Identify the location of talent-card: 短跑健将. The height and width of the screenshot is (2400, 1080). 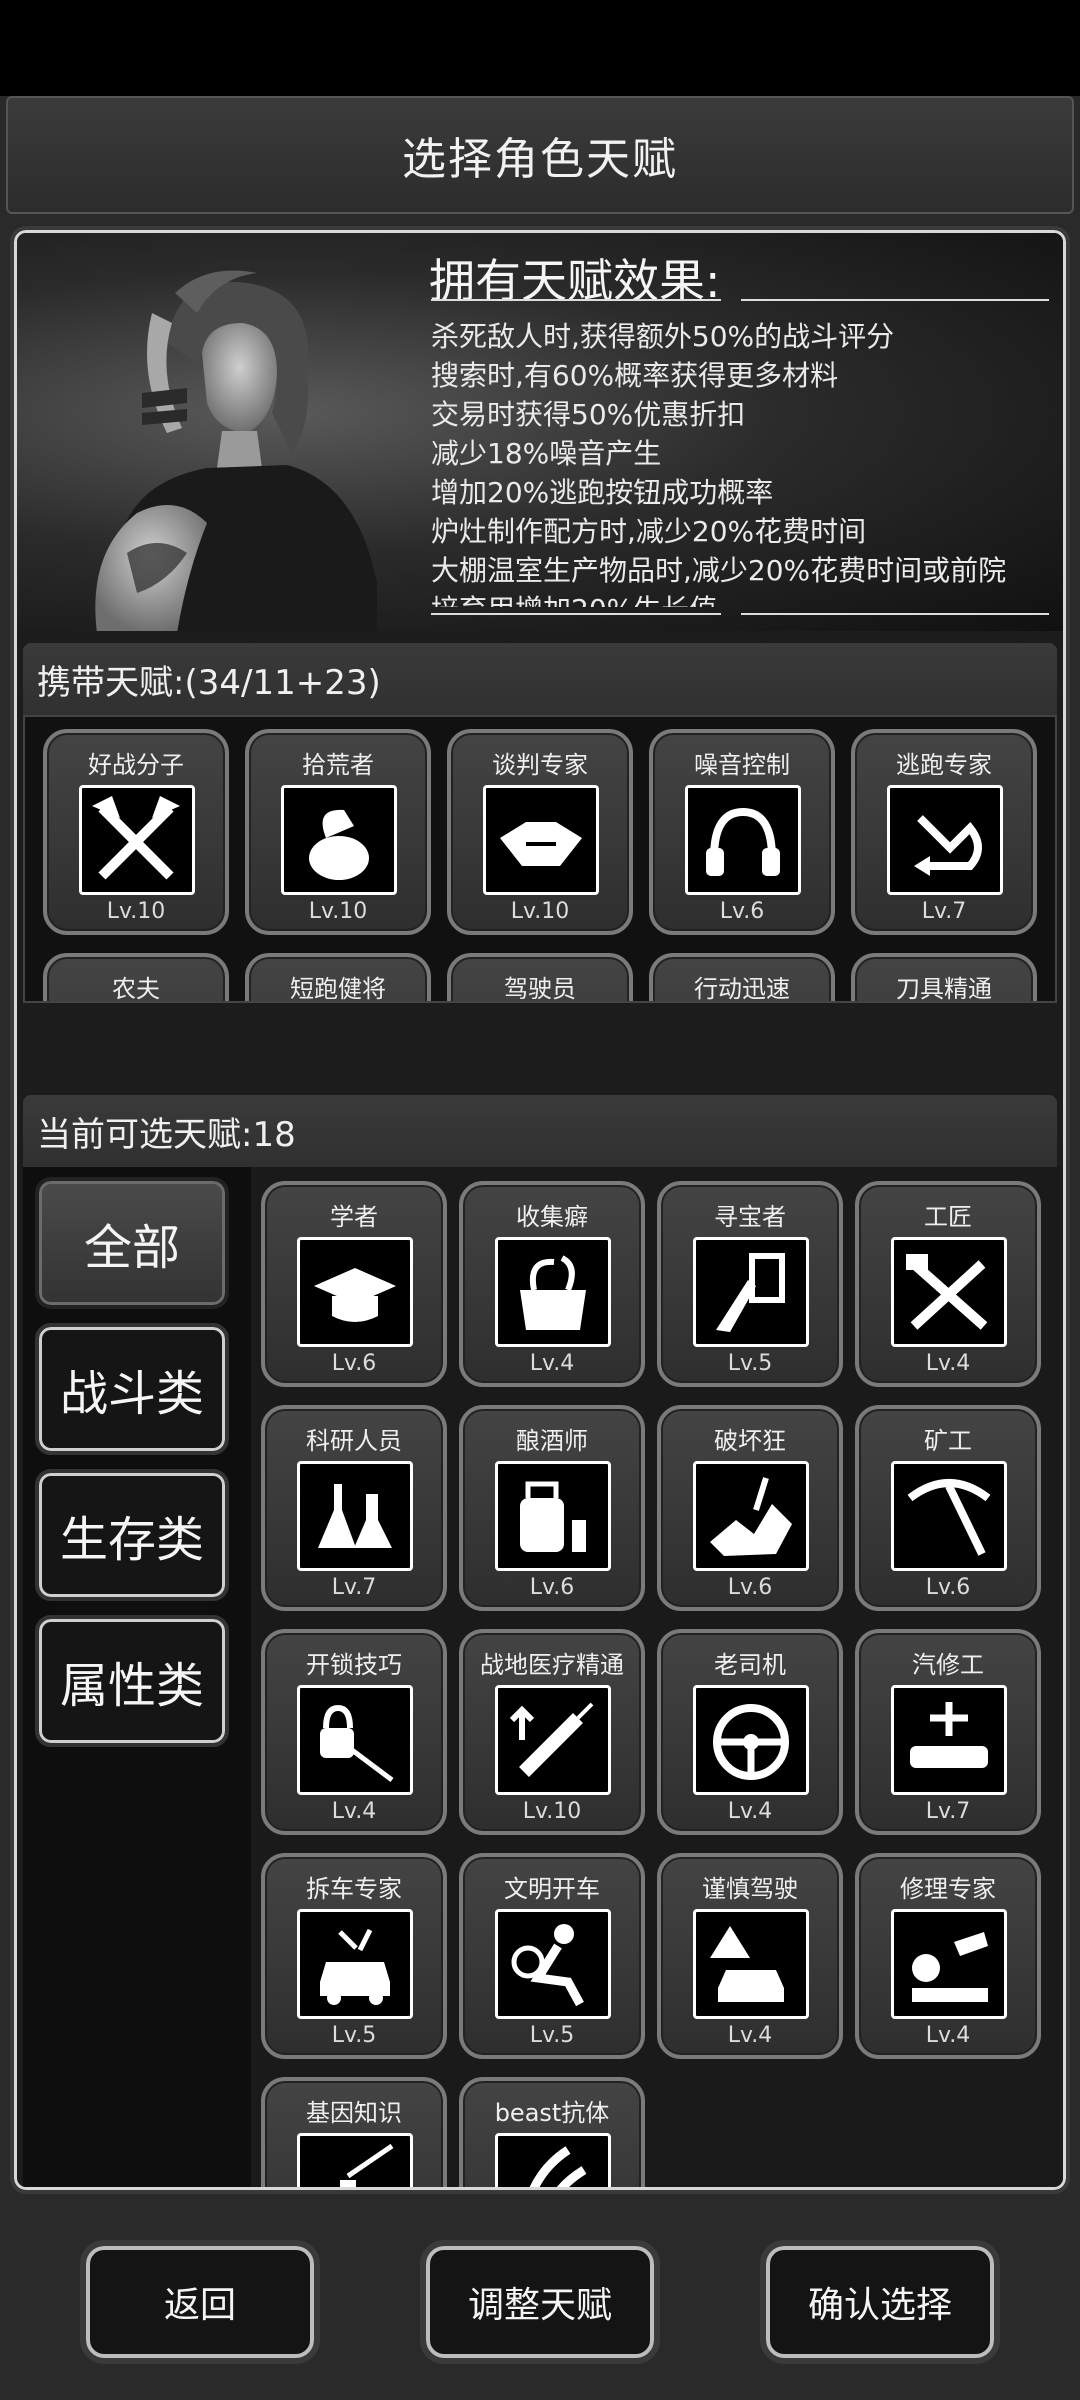
(338, 977).